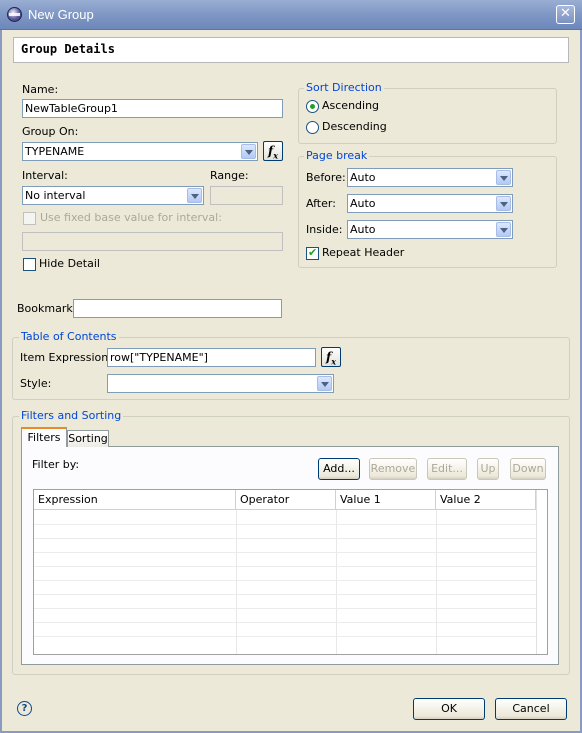 The width and height of the screenshot is (582, 733). Describe the element at coordinates (312, 127) in the screenshot. I see `descending-radio` at that location.